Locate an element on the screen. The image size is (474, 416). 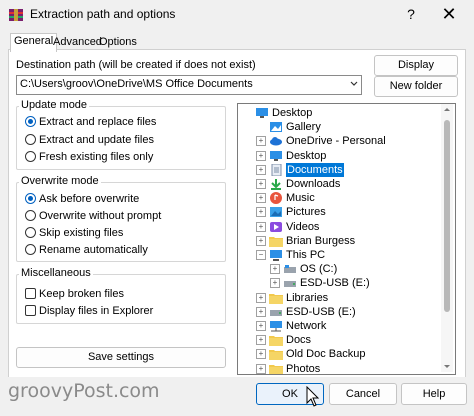
tree-item: Gallery is located at coordinates (338, 127).